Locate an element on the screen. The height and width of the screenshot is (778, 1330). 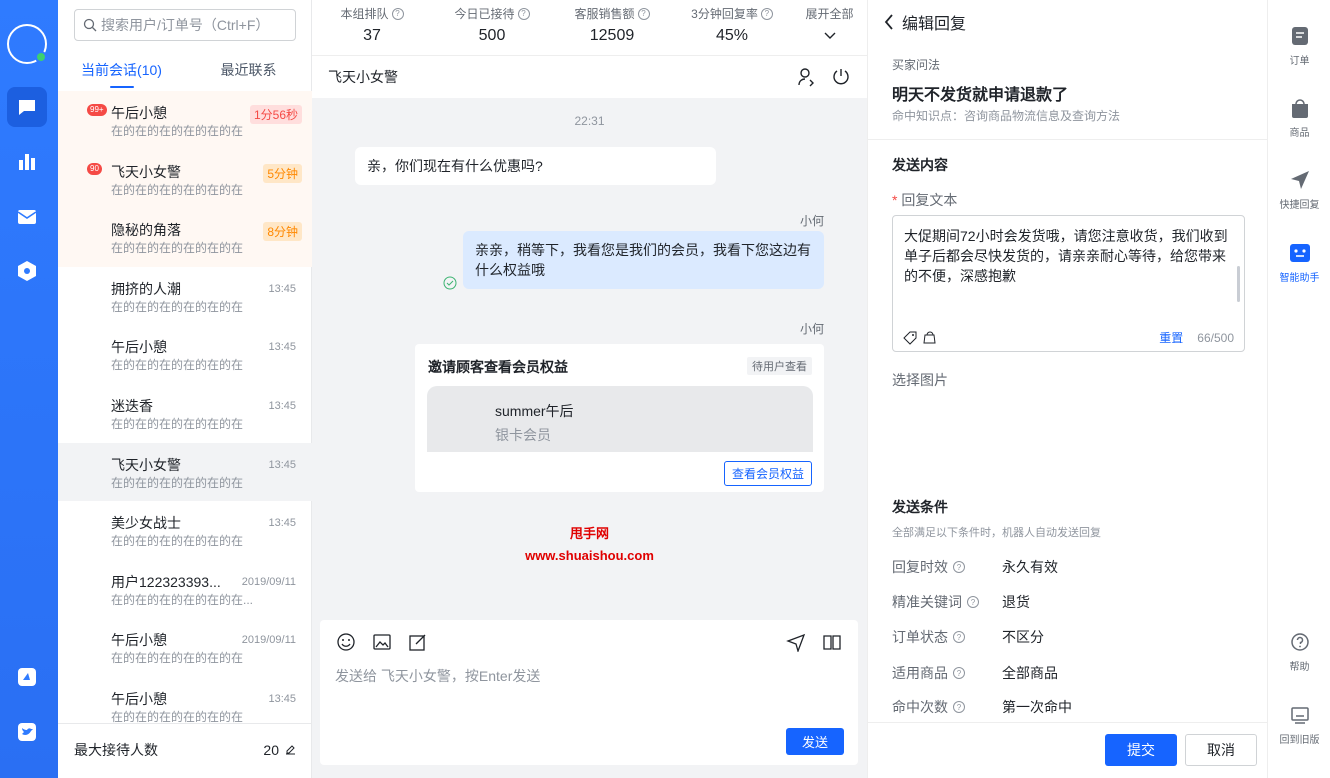
condition-key: 适用商品 is located at coordinates (920, 673).